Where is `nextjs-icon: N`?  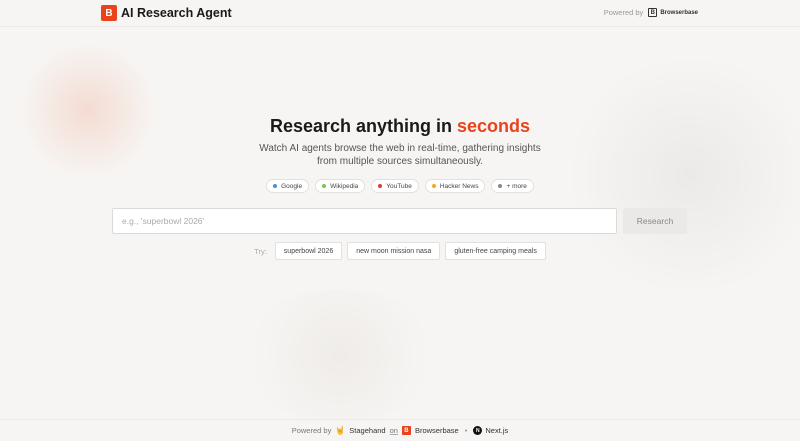
nextjs-icon: N is located at coordinates (478, 430).